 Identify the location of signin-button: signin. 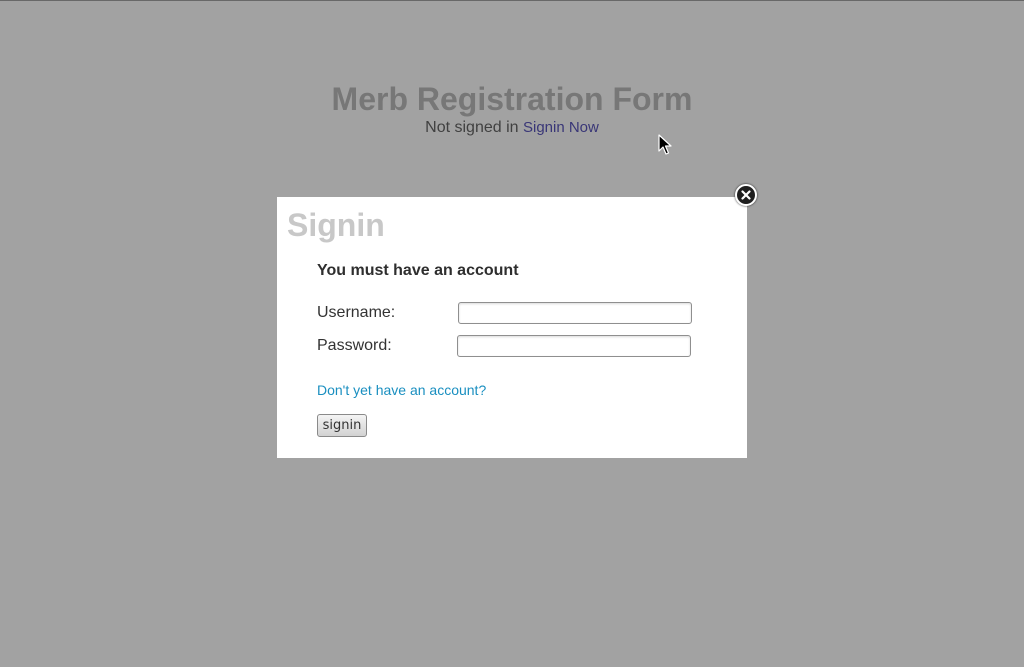
(342, 425).